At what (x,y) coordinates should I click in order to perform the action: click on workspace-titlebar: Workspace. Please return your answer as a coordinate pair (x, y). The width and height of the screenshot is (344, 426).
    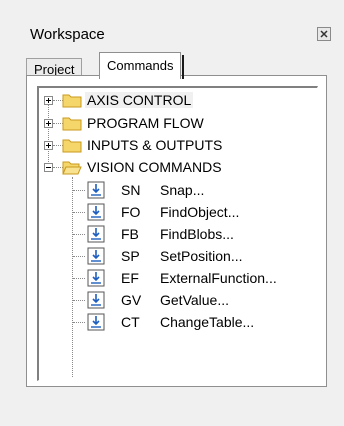
    Looking at the image, I should click on (172, 30).